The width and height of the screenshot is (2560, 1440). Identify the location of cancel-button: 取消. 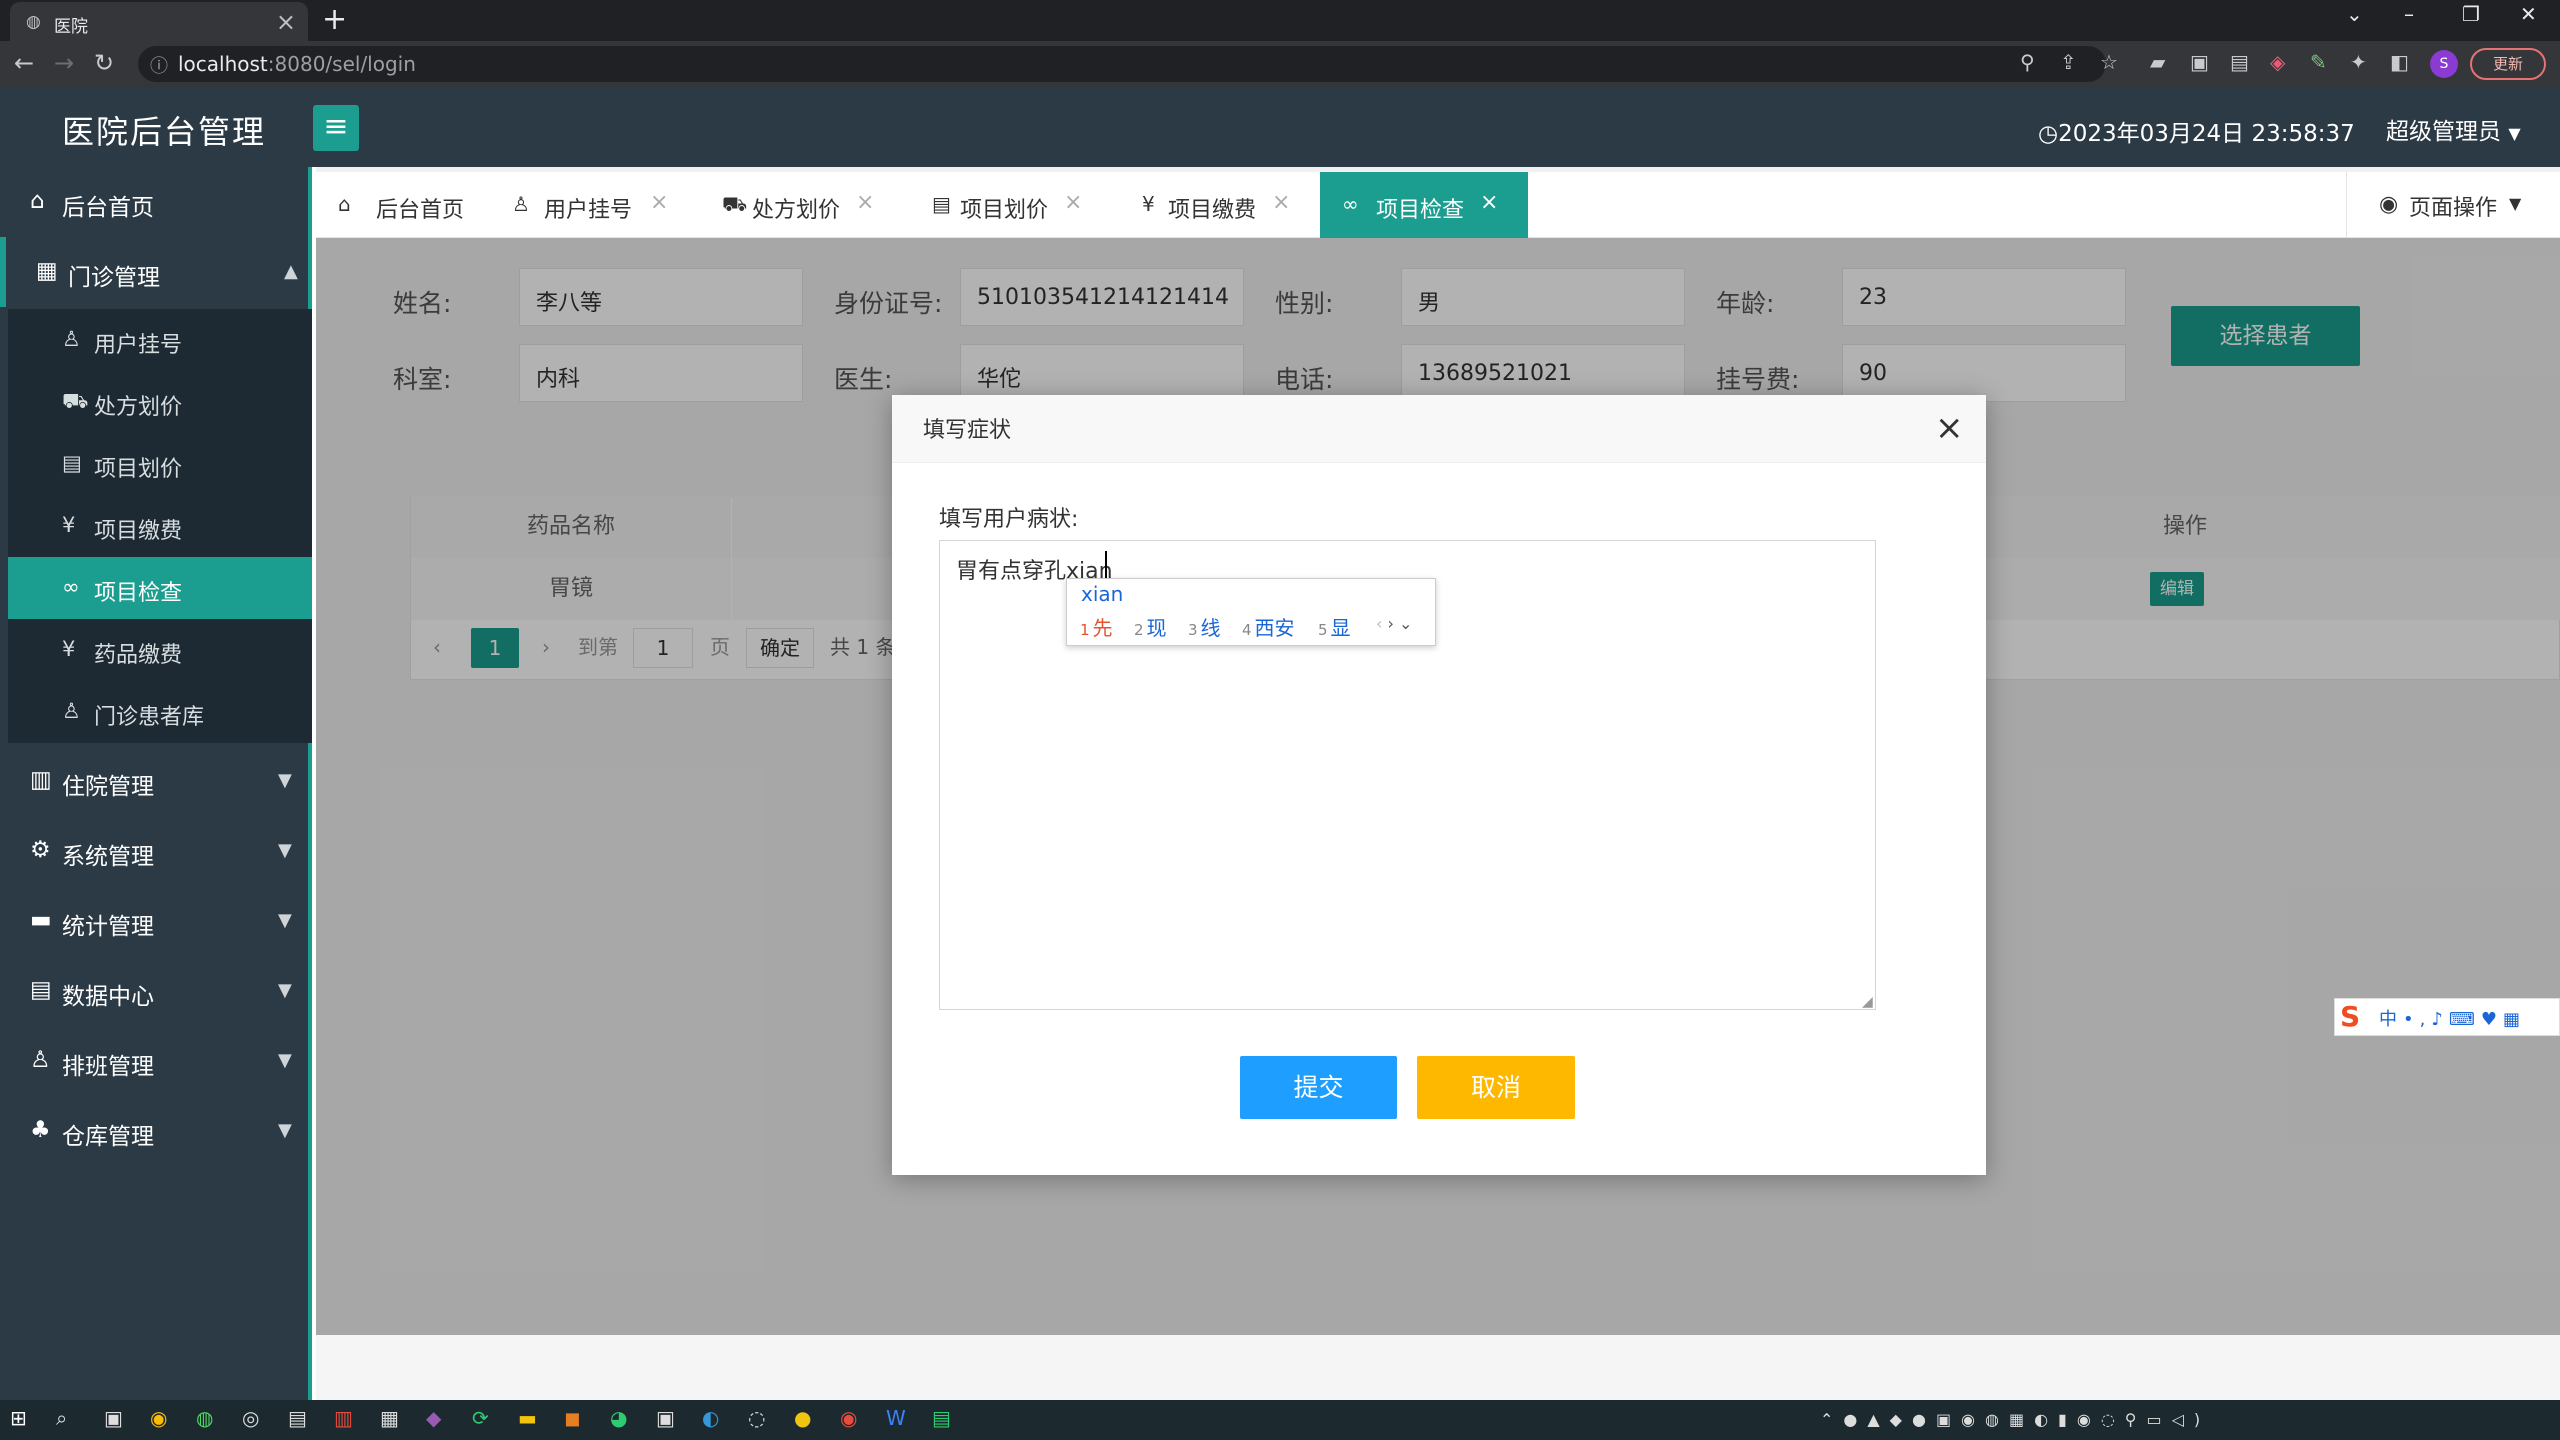
(1496, 1087).